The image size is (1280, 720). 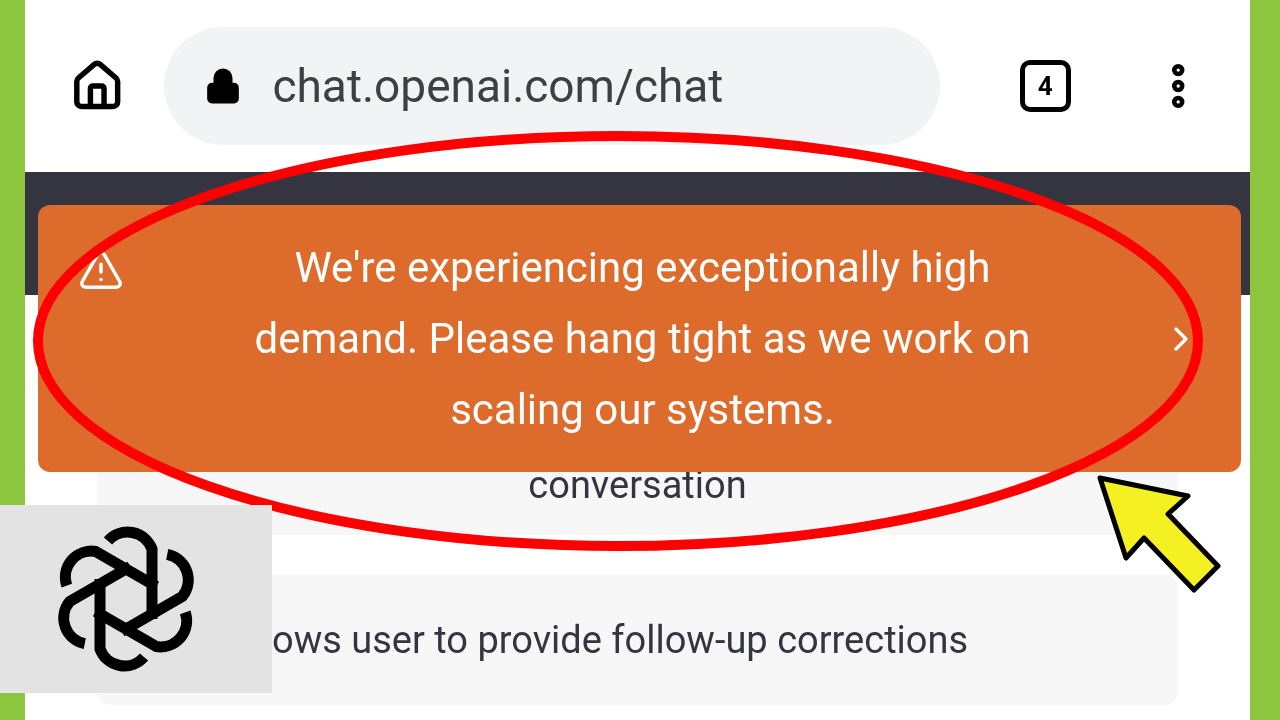 I want to click on card-text: ows user to provide follow-up corrections, so click(x=620, y=640).